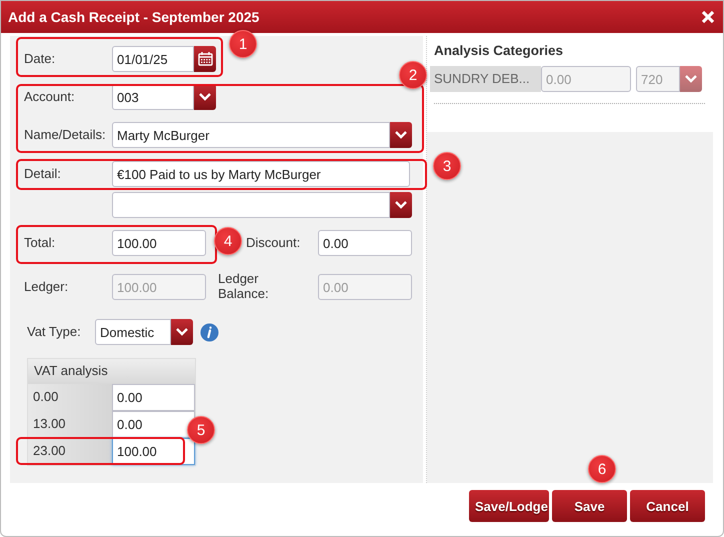 Image resolution: width=724 pixels, height=537 pixels. What do you see at coordinates (261, 174) in the screenshot?
I see `input-field: €100 Paid to us by Marty McBurger` at bounding box center [261, 174].